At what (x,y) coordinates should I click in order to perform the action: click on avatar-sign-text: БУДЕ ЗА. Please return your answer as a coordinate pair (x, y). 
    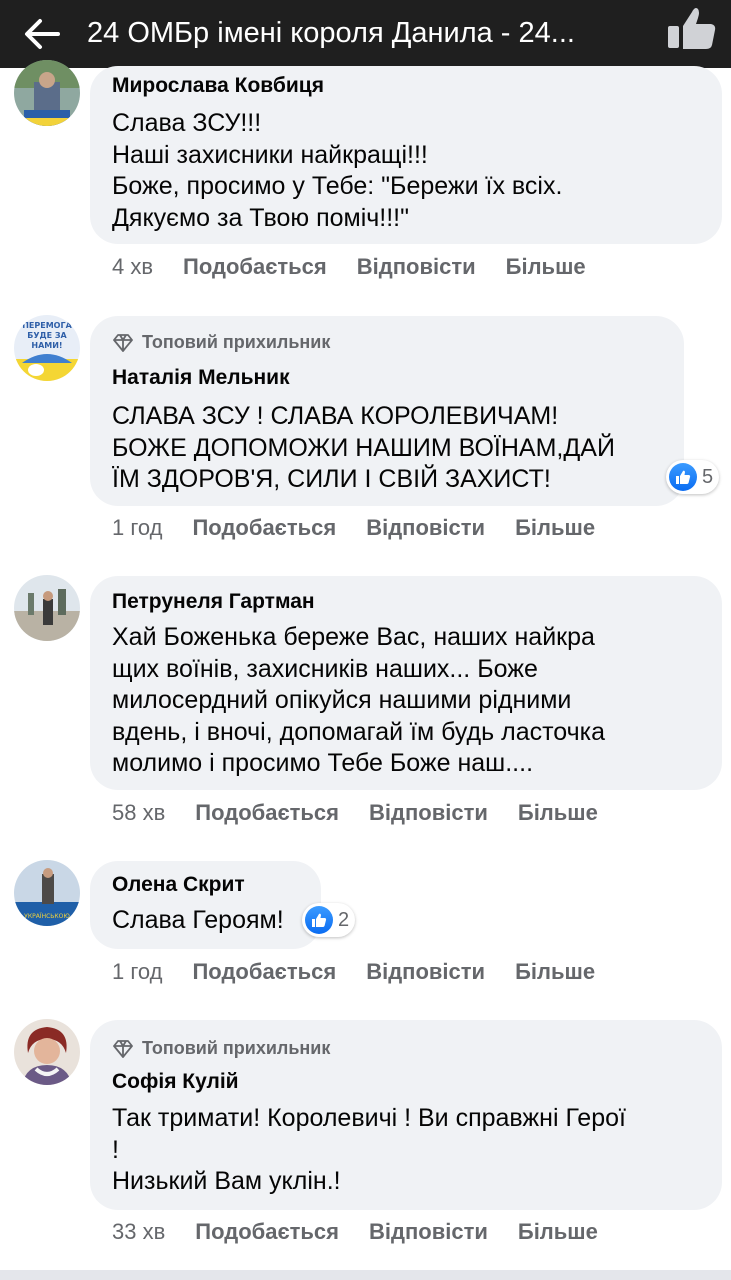
    Looking at the image, I should click on (47, 335).